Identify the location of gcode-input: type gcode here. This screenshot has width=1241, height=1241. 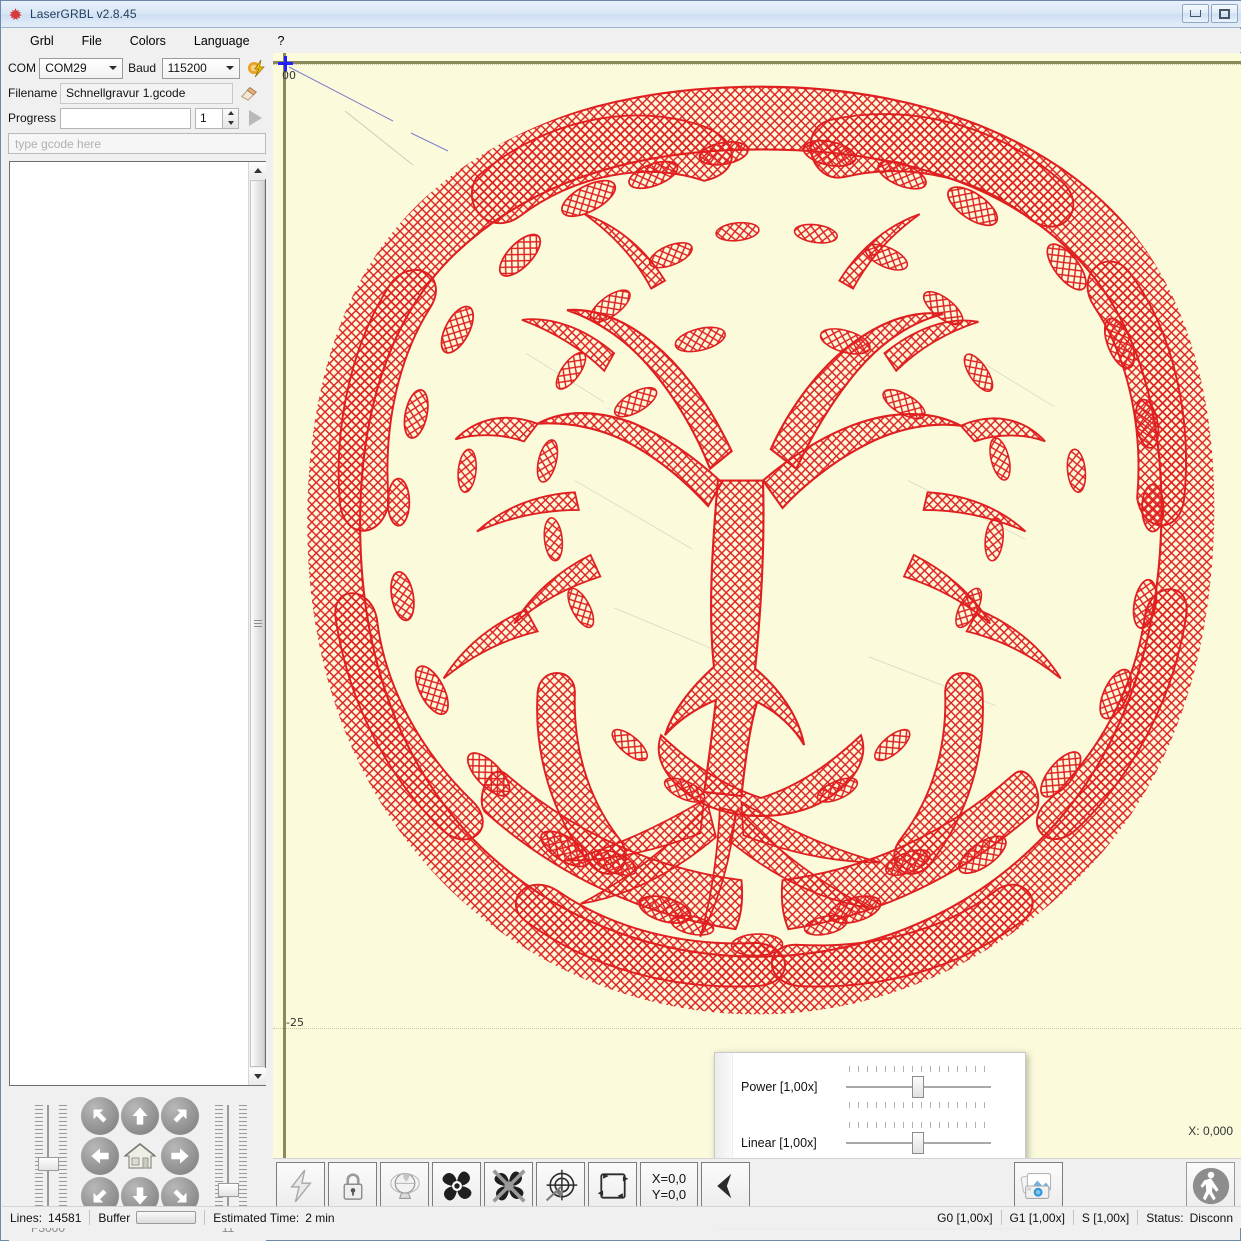
(137, 143).